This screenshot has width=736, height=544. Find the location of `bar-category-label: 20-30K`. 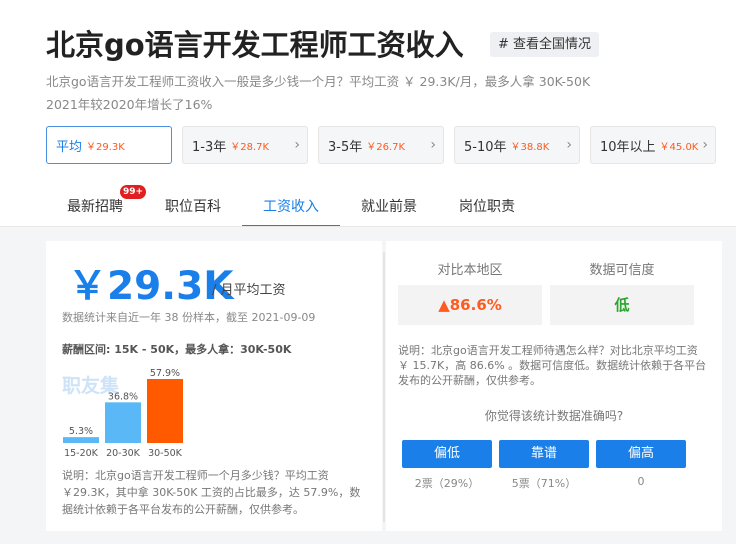

bar-category-label: 20-30K is located at coordinates (123, 453).